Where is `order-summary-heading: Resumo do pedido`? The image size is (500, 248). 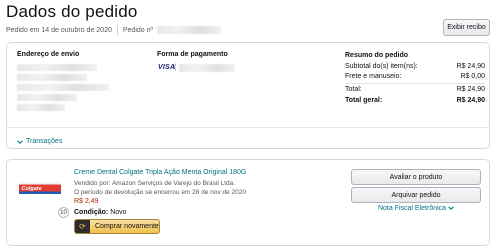
order-summary-heading: Resumo do pedido is located at coordinates (376, 55).